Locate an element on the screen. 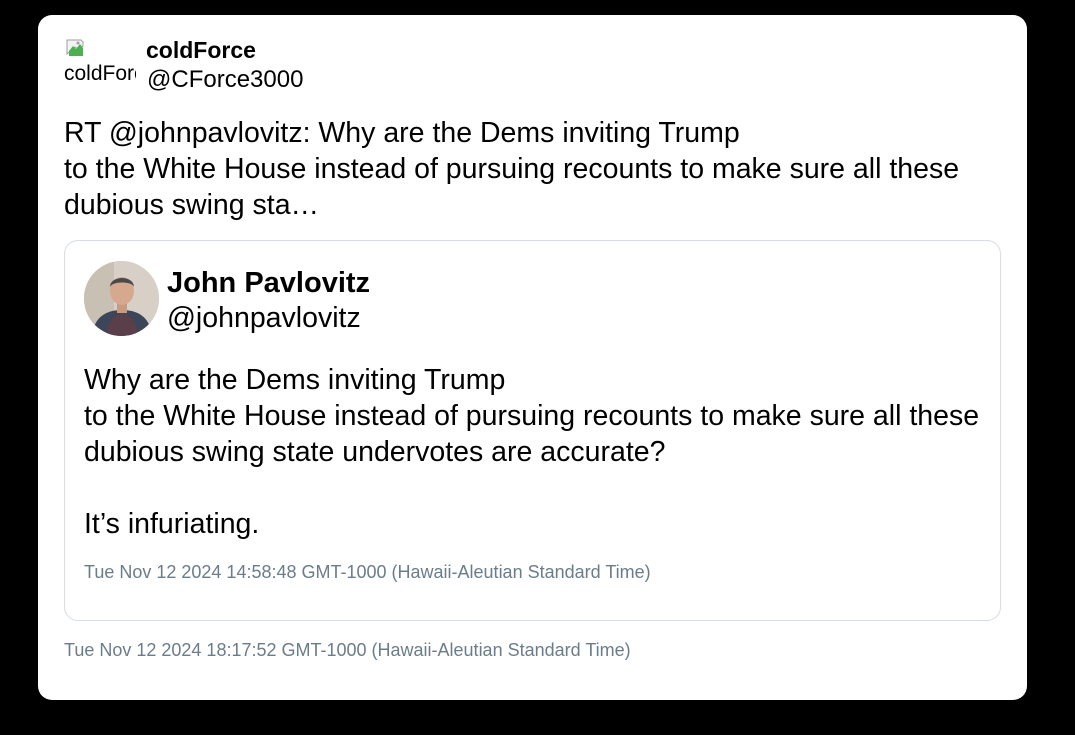  quoted-author-name: John Pavlovitz is located at coordinates (268, 283).